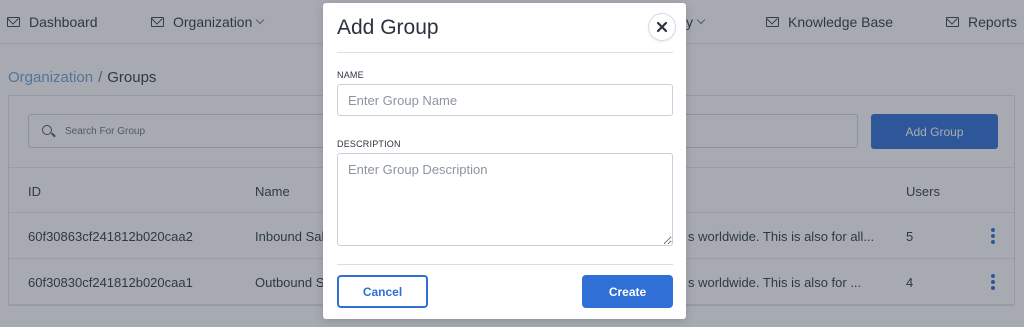 Image resolution: width=1024 pixels, height=327 pixels. I want to click on close-icon, so click(662, 27).